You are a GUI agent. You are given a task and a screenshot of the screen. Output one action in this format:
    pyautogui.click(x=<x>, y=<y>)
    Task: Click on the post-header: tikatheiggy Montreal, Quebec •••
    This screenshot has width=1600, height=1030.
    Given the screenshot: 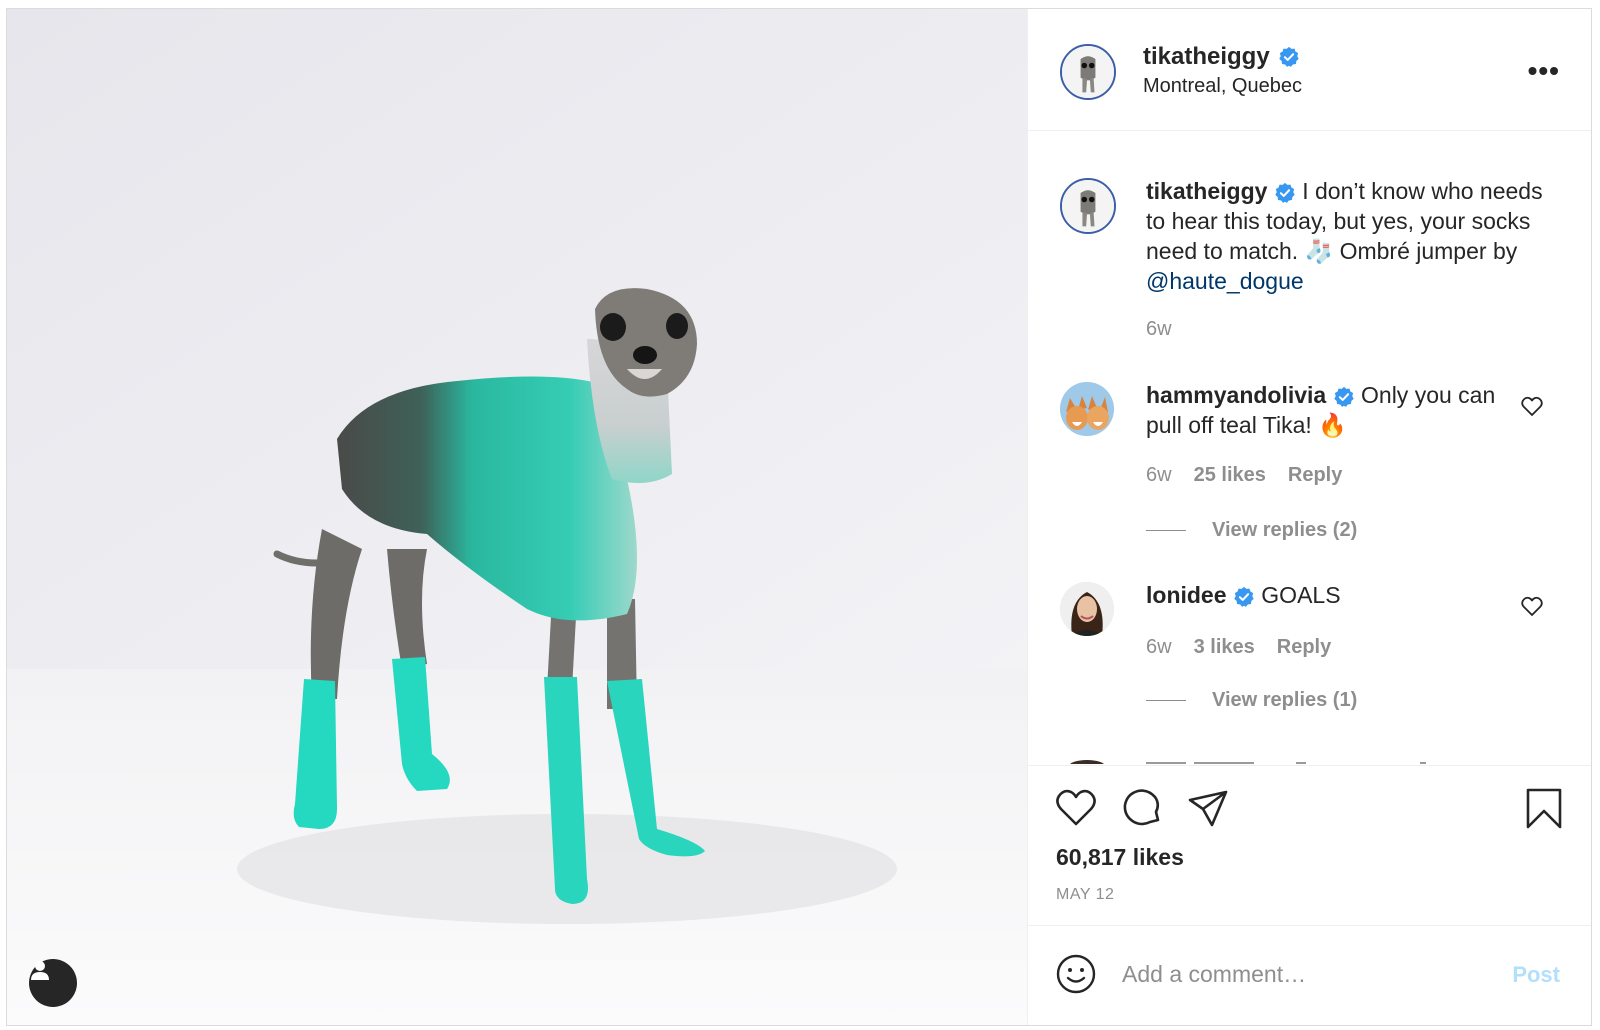 What is the action you would take?
    pyautogui.click(x=1309, y=70)
    